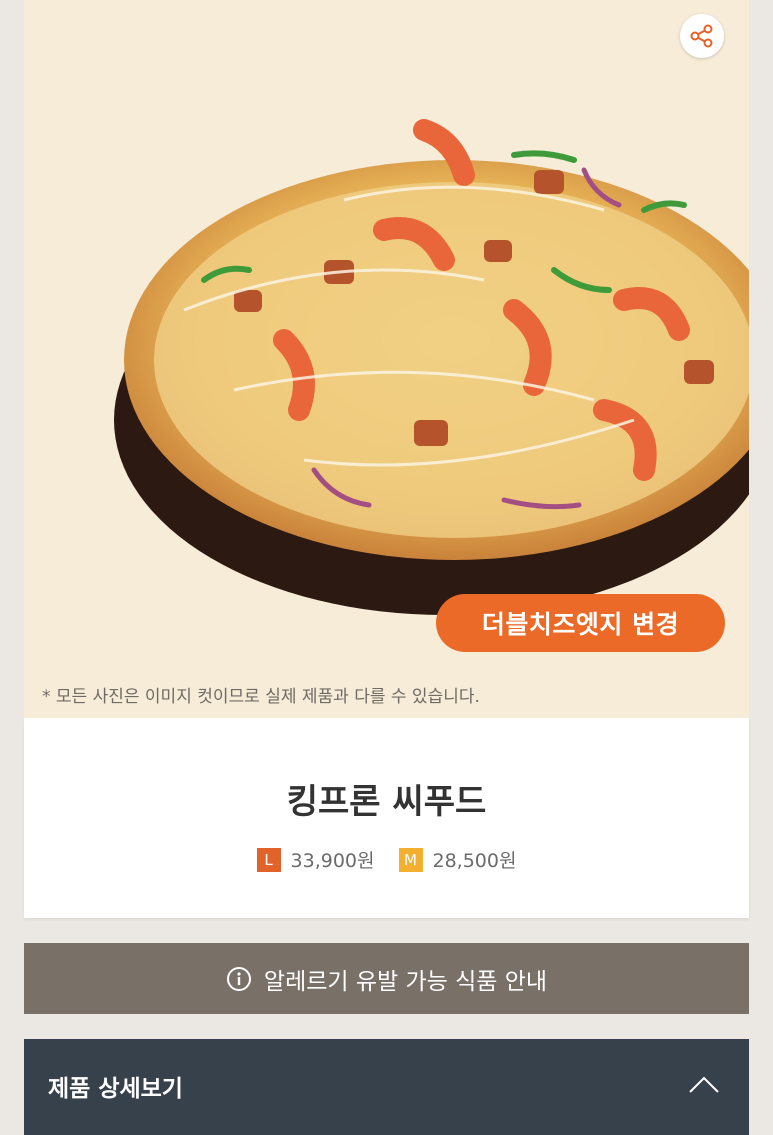 This screenshot has height=1135, width=773. I want to click on share-button, so click(702, 36).